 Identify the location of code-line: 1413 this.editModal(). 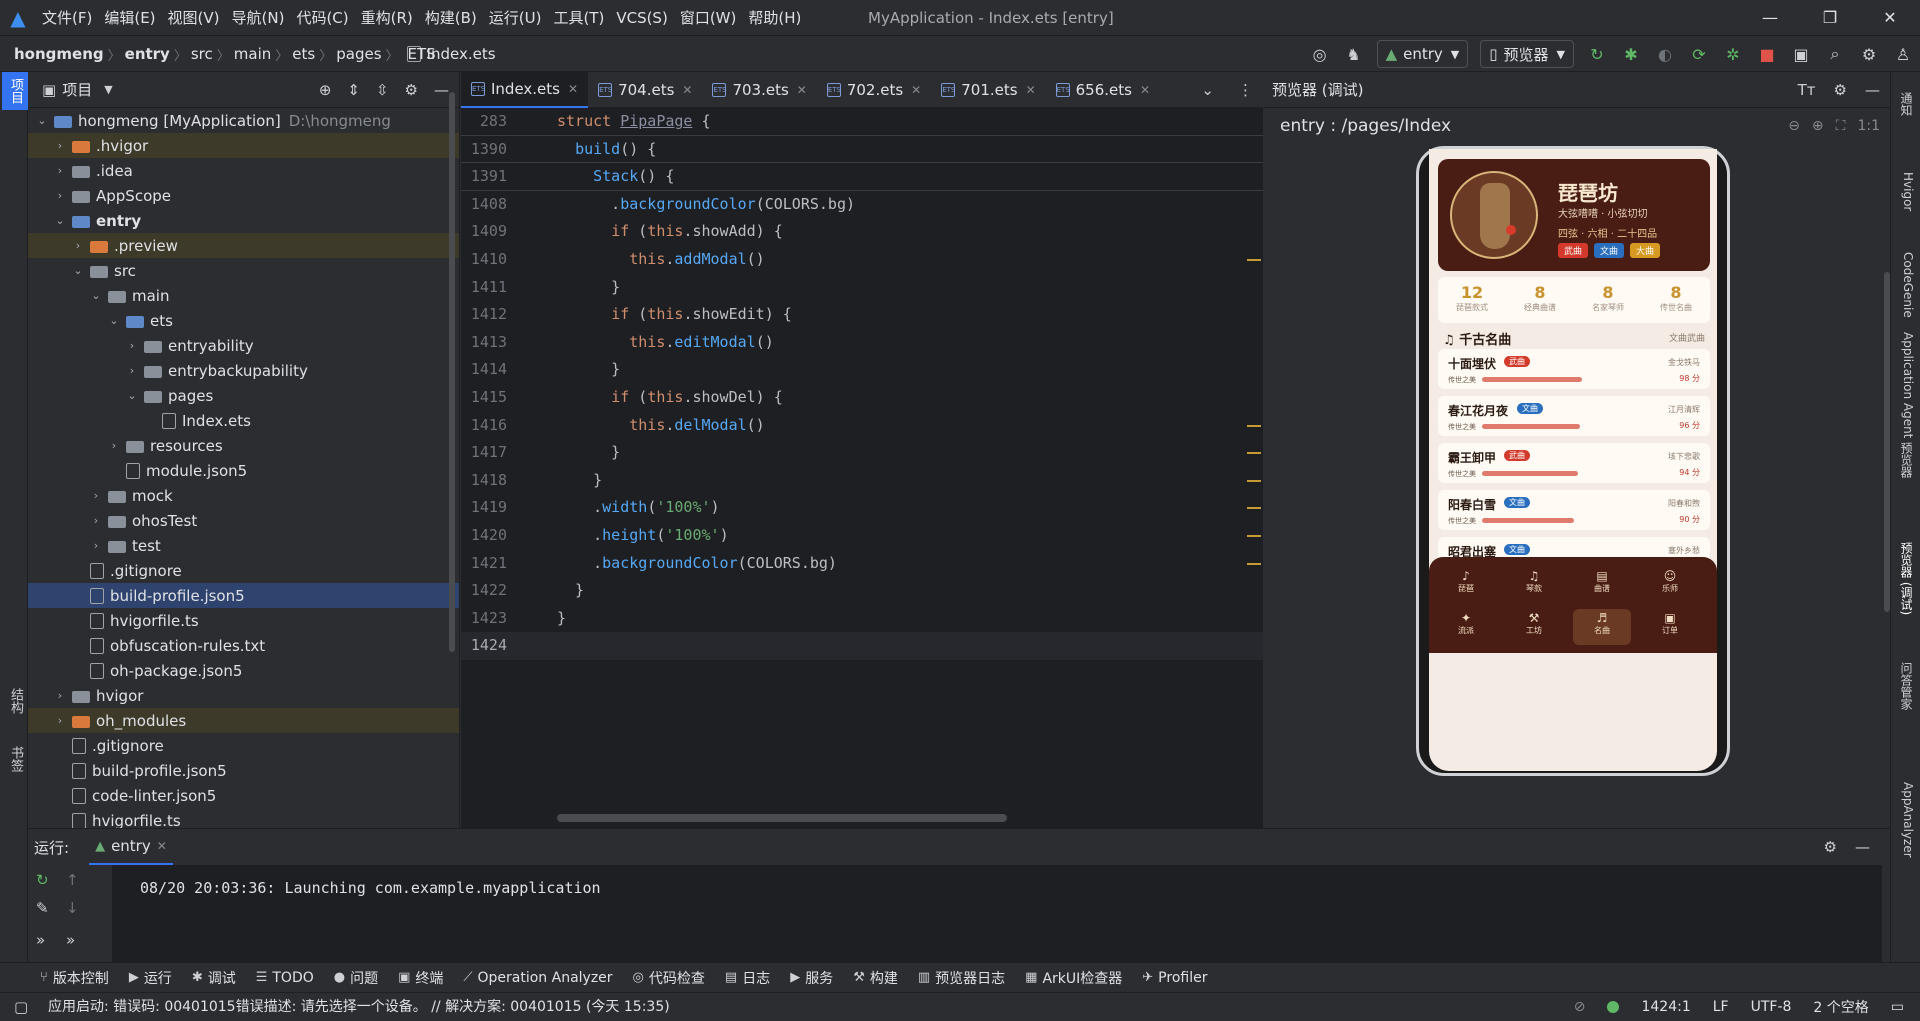
(862, 343).